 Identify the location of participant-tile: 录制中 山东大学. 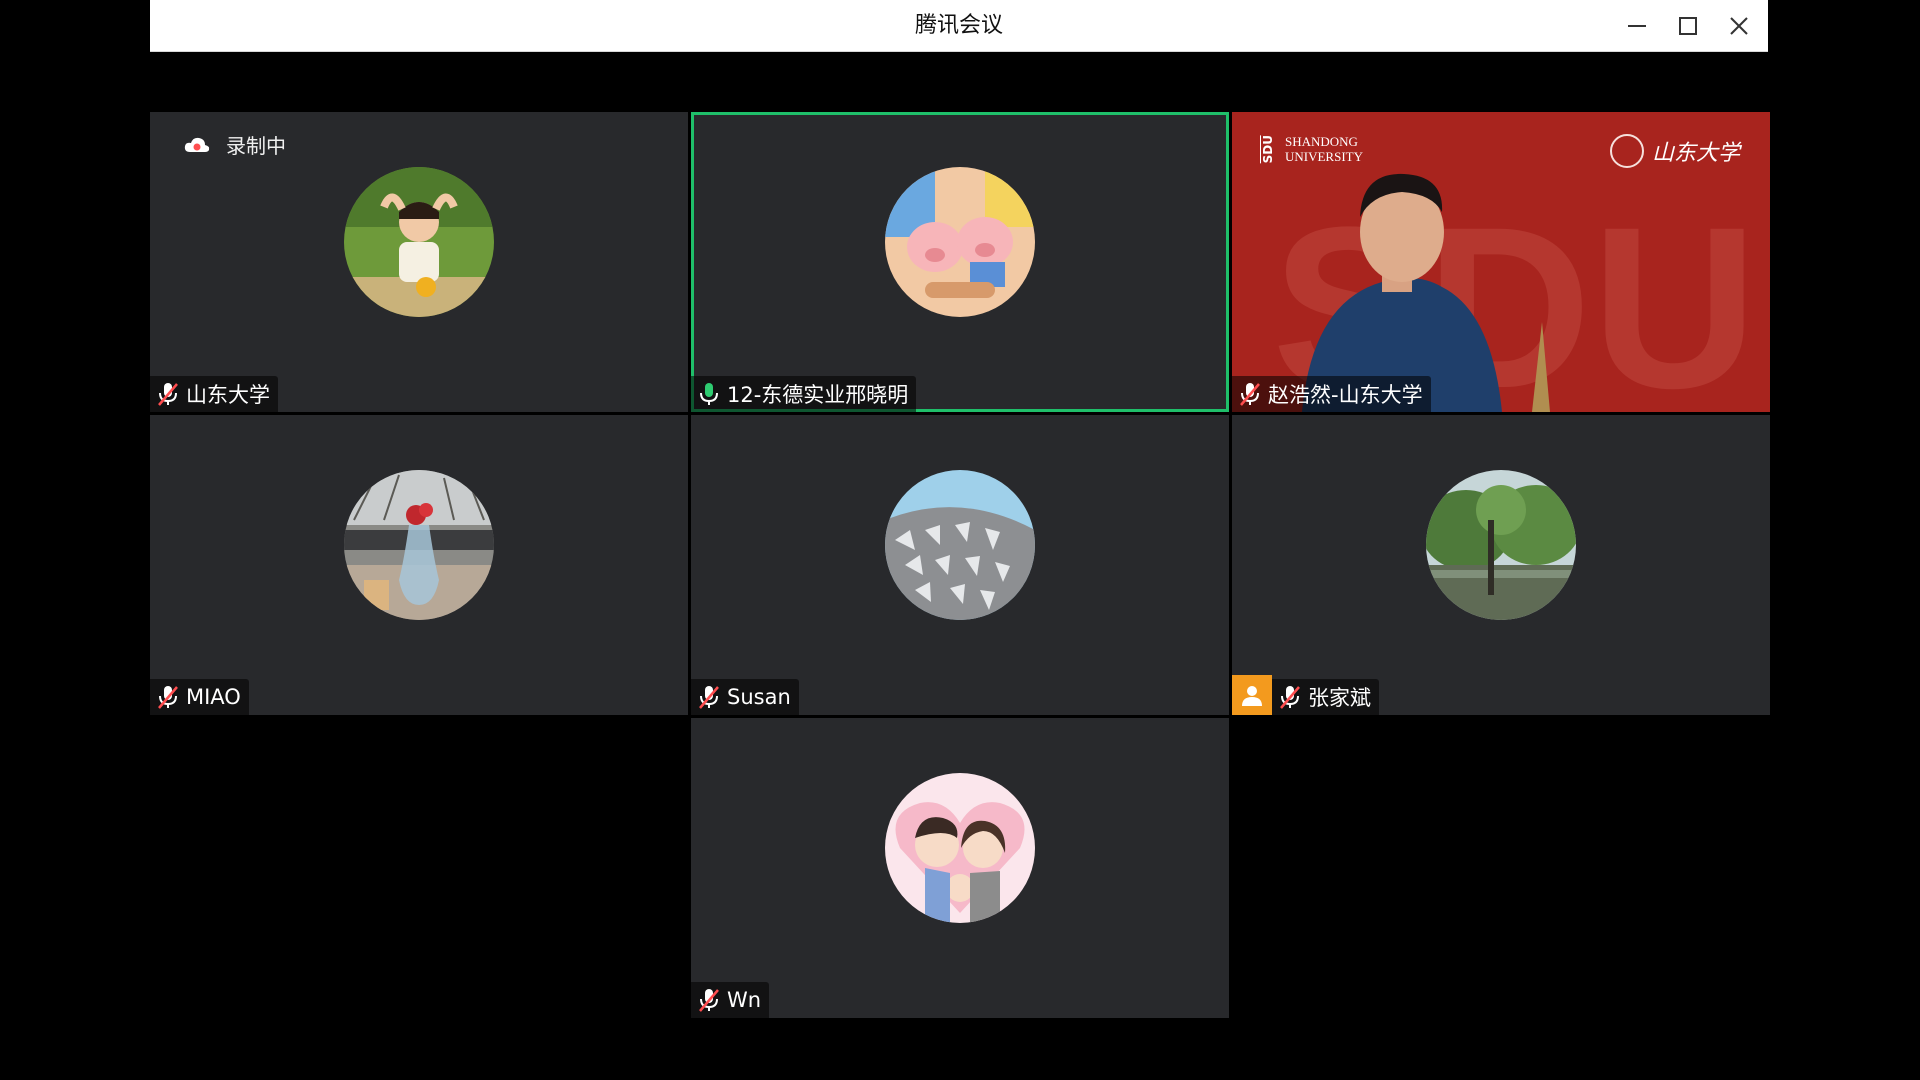
(419, 262).